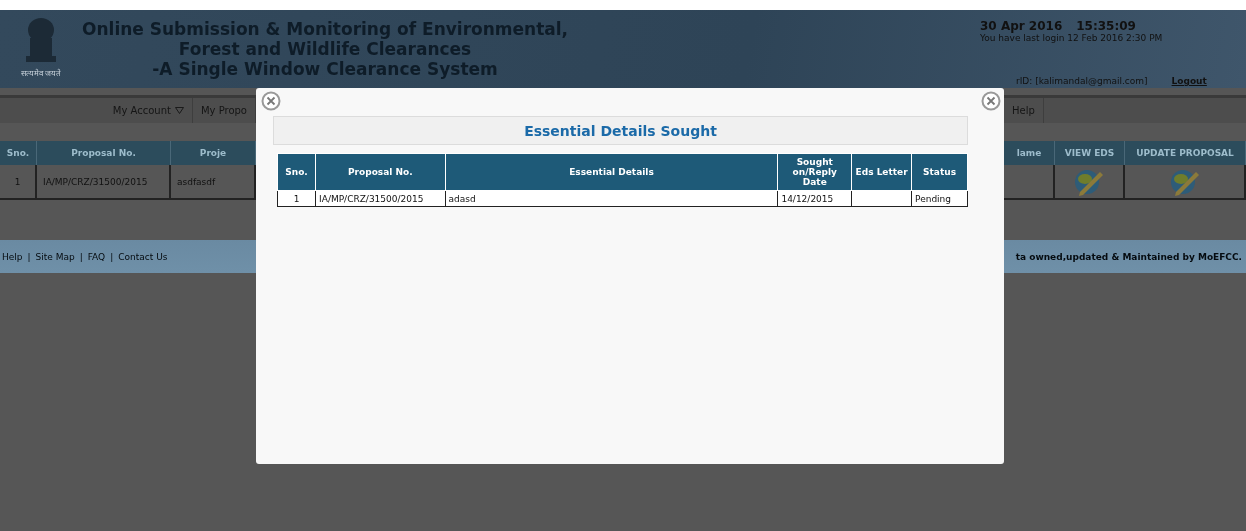 This screenshot has height=531, width=1246. What do you see at coordinates (12, 256) in the screenshot?
I see `footer-link: Help` at bounding box center [12, 256].